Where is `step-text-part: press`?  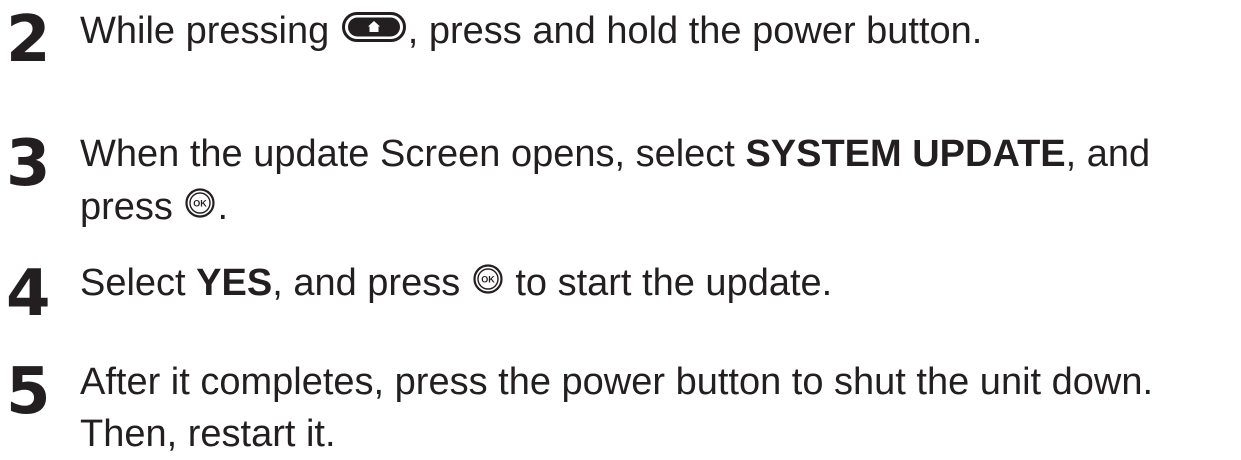
step-text-part: press is located at coordinates (132, 207).